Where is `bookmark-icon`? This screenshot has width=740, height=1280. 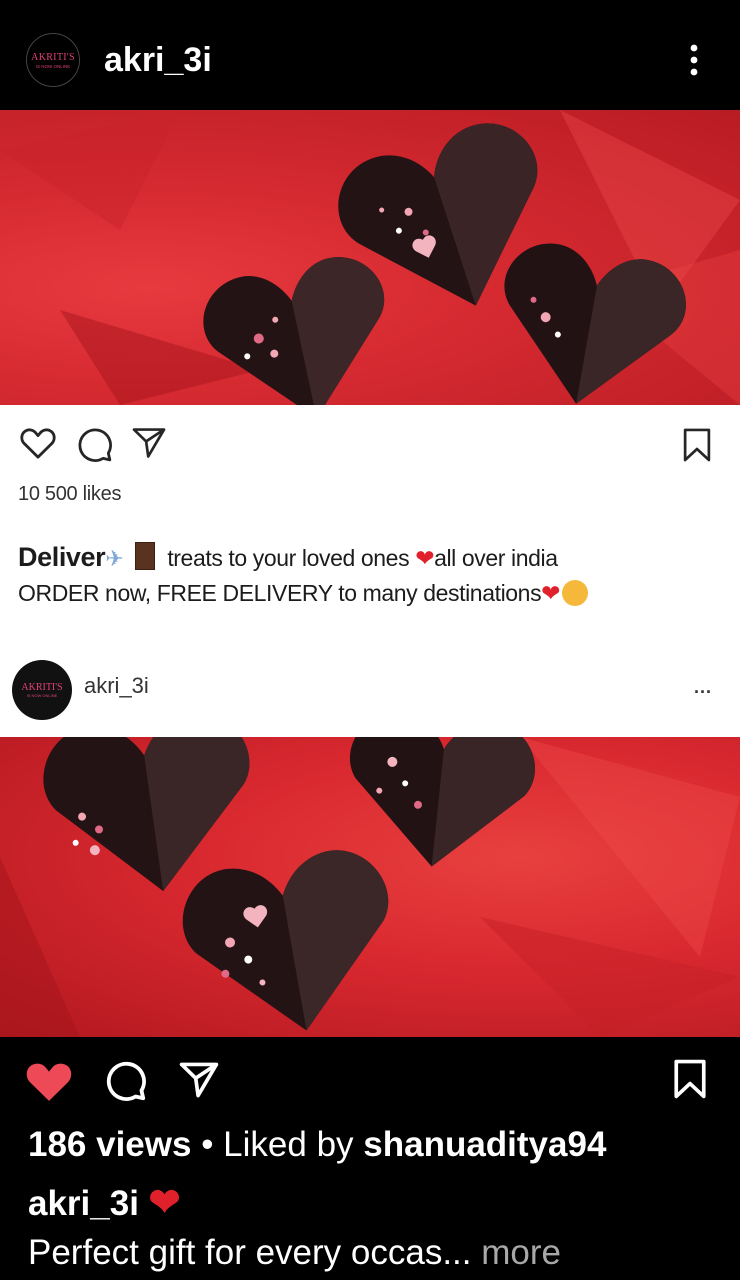 bookmark-icon is located at coordinates (690, 1079).